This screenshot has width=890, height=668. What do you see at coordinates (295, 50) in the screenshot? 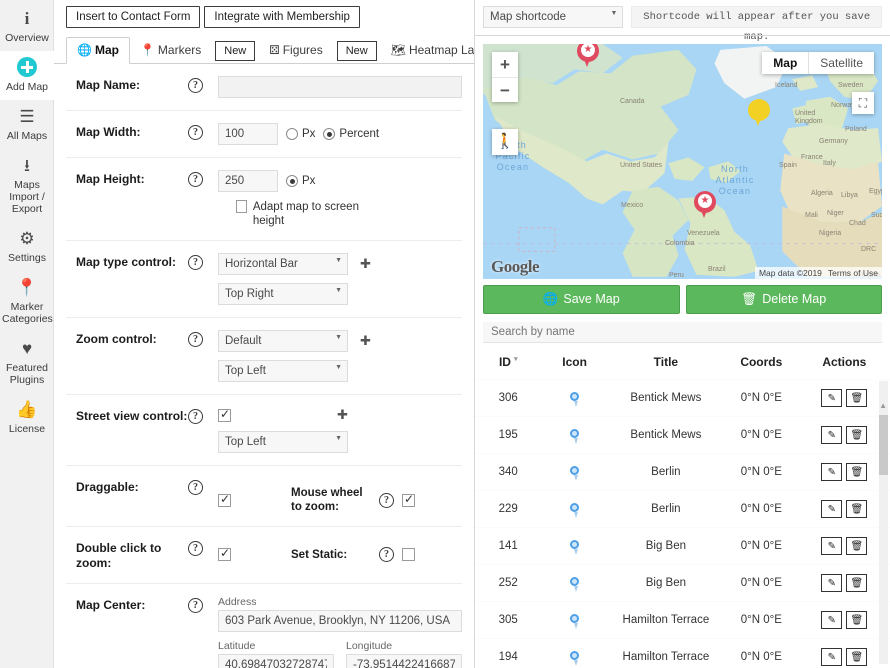
I see `tab-figures: ⚄ Figures` at bounding box center [295, 50].